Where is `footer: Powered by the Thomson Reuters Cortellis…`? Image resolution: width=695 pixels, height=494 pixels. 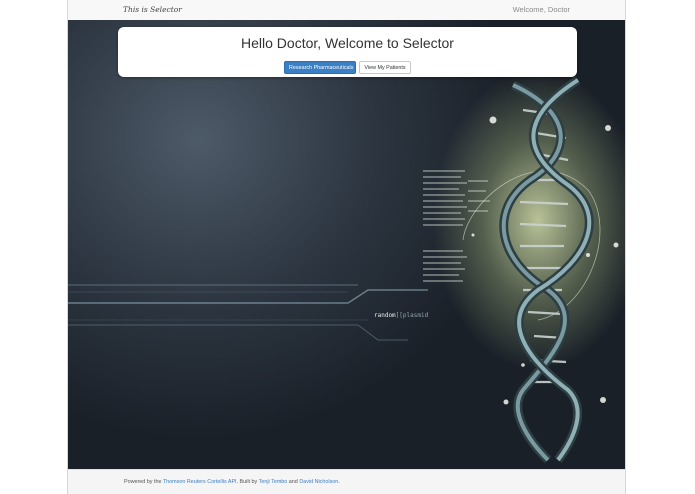 footer: Powered by the Thomson Reuters Cortellis… is located at coordinates (346, 481).